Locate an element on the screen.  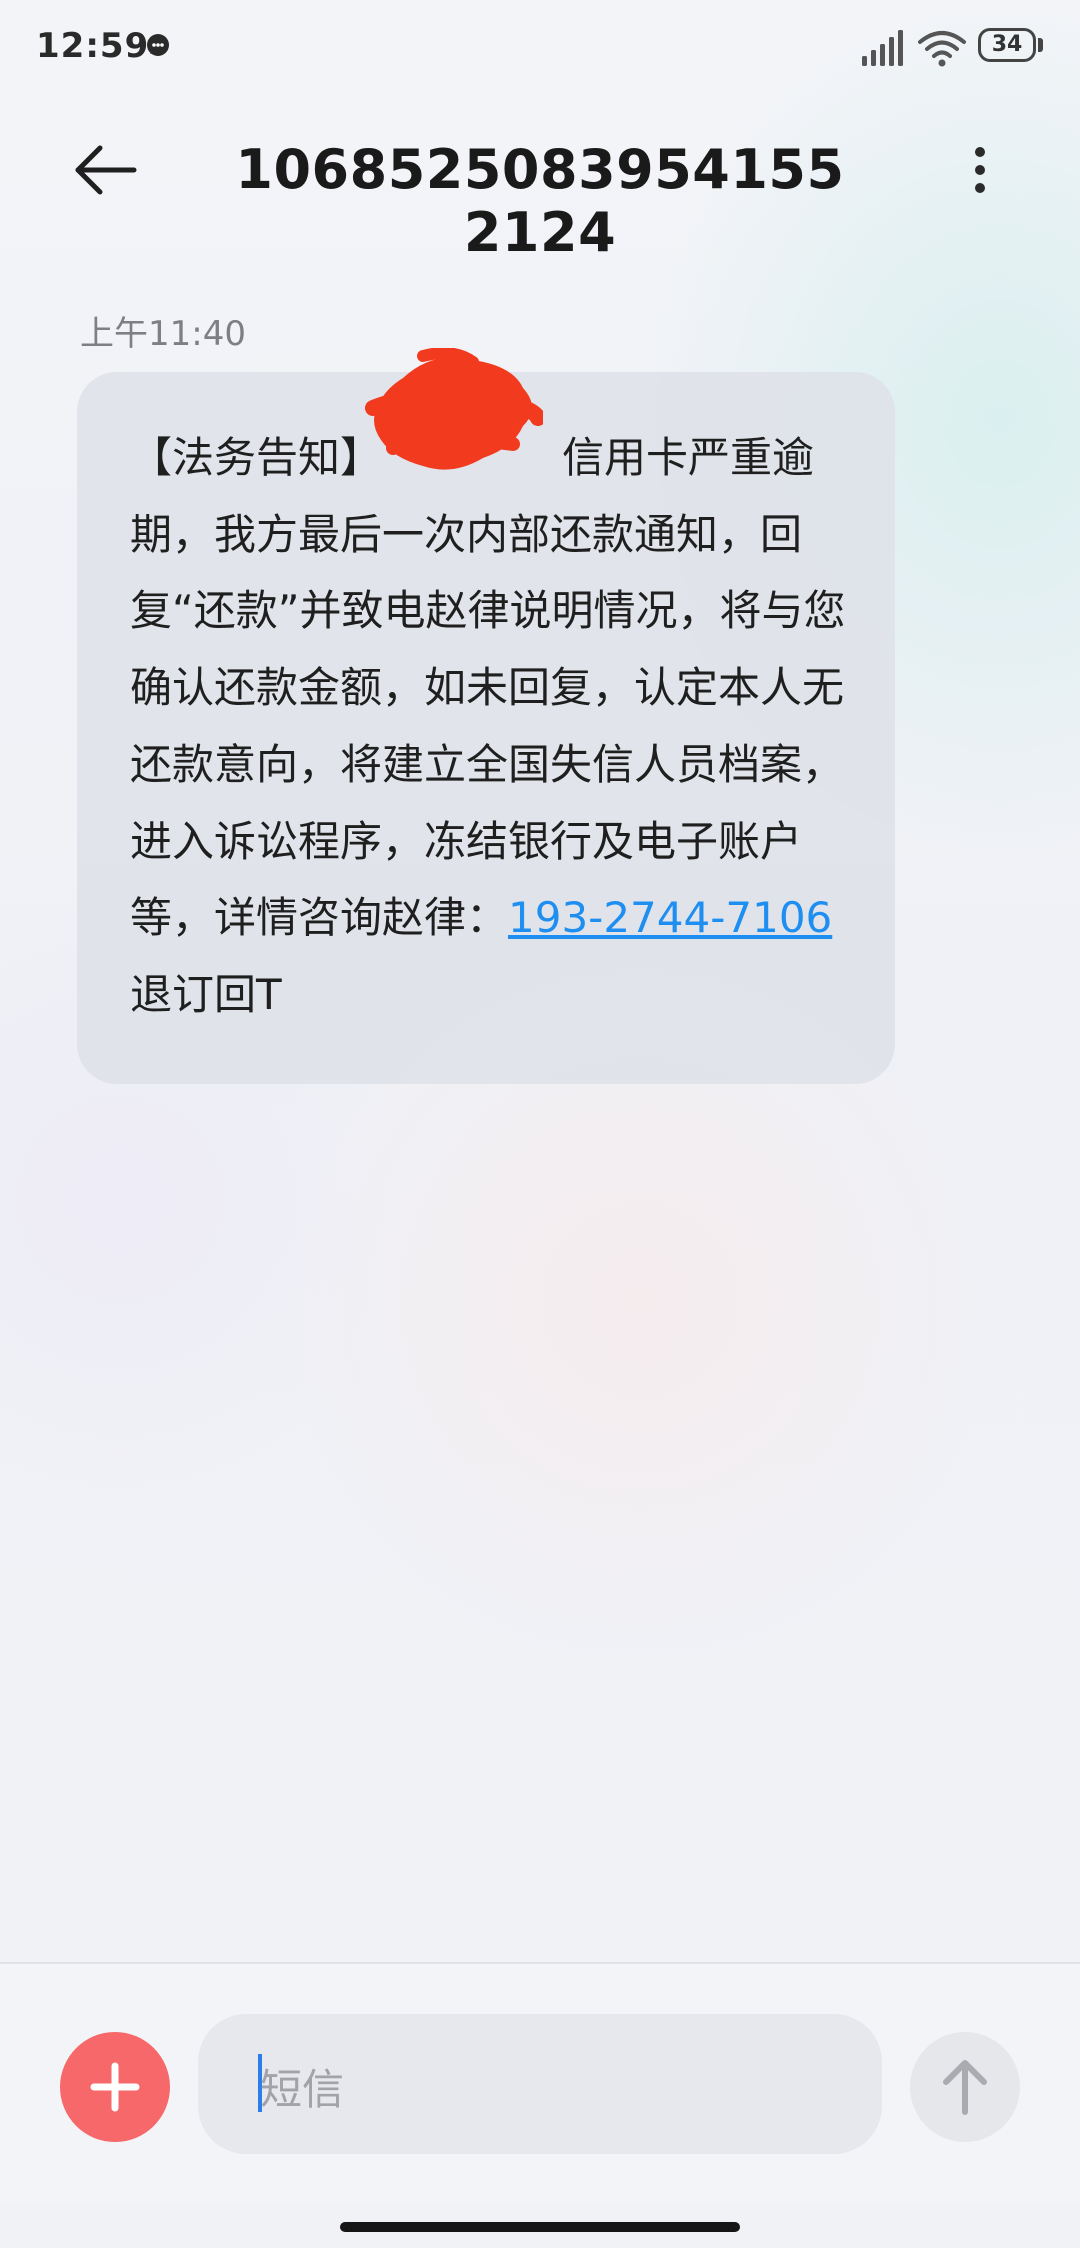
battery-tip is located at coordinates (1040, 45).